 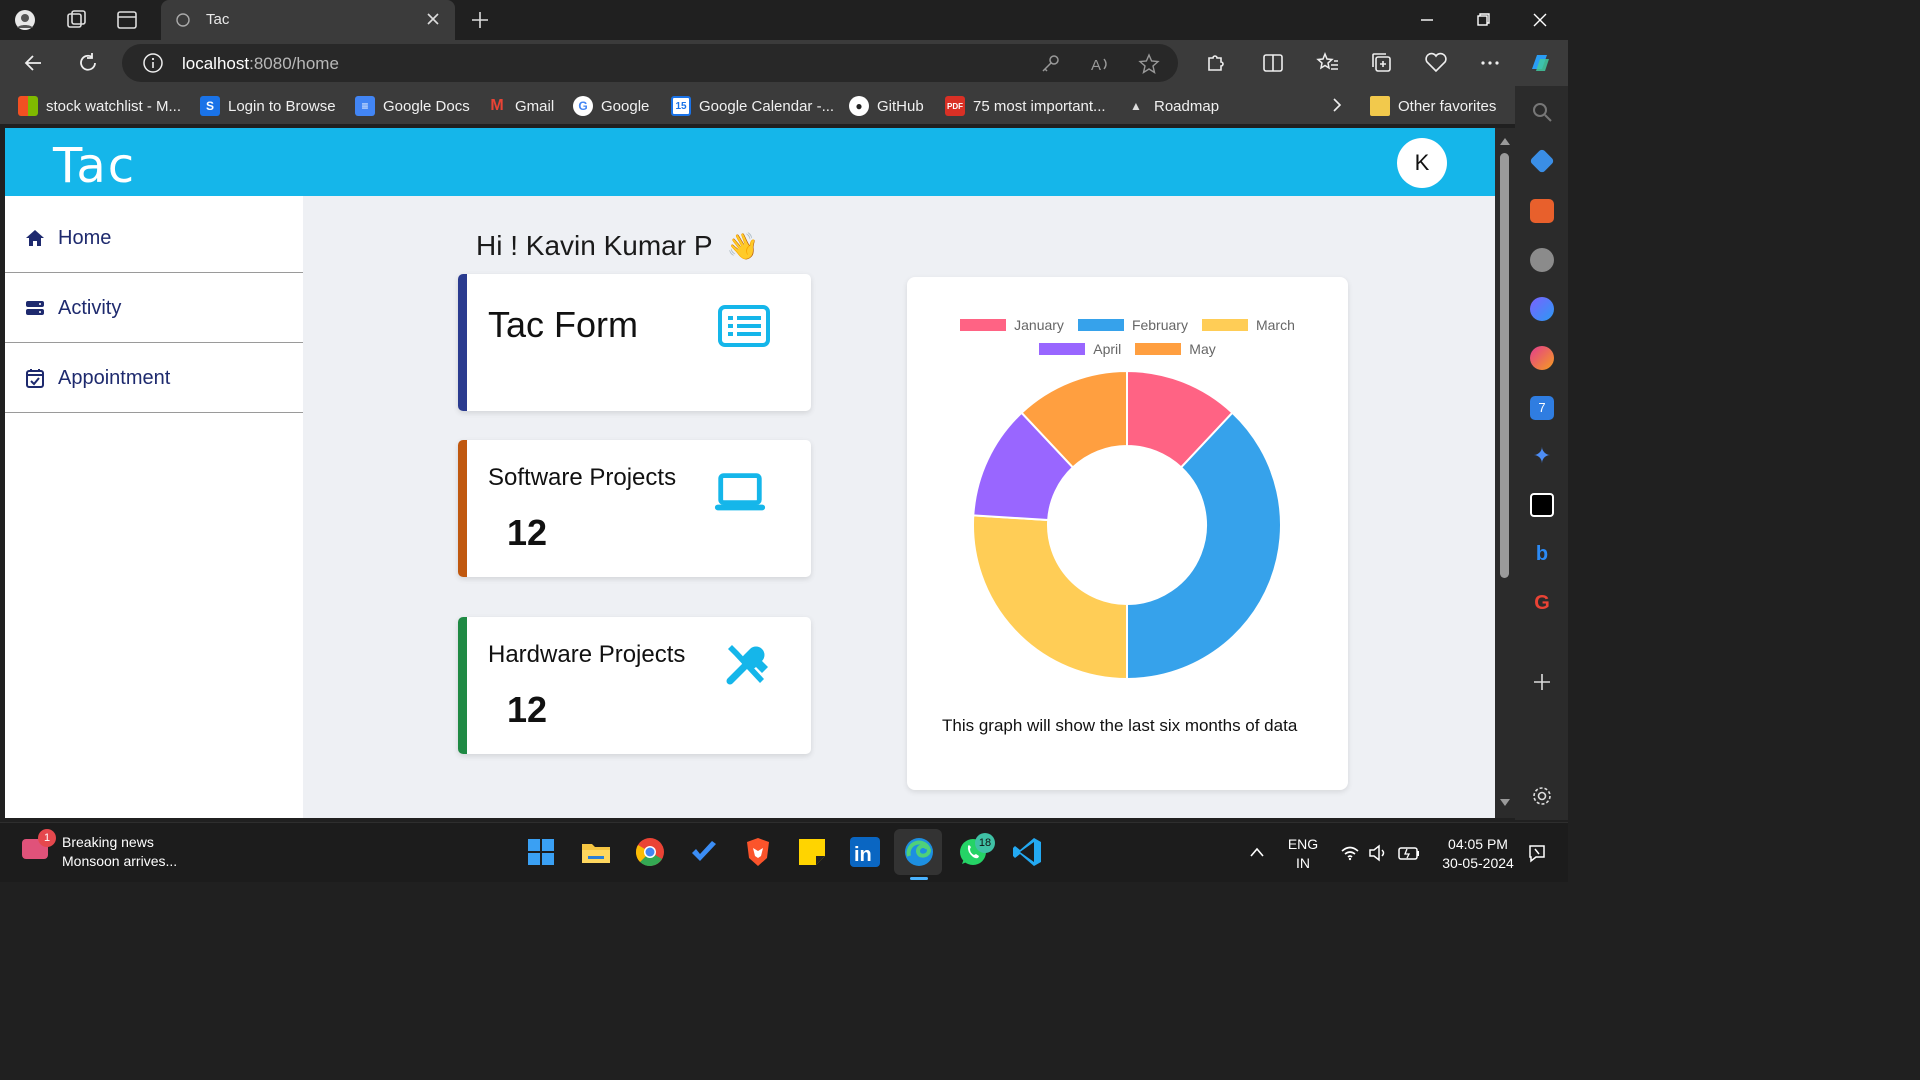 What do you see at coordinates (1433, 106) in the screenshot?
I see `bookmark-other-favorites: Other favorites` at bounding box center [1433, 106].